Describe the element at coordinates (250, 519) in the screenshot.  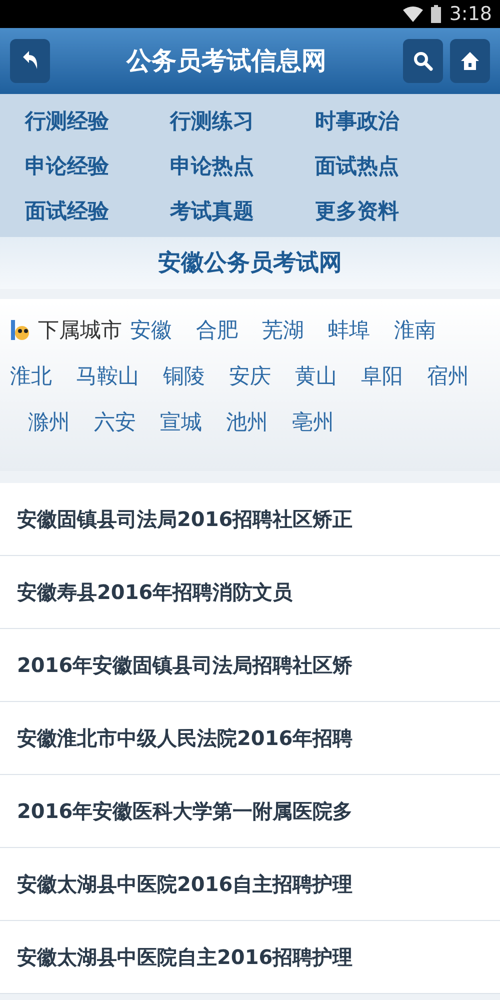
I see `article-item: 安徽固镇县司法局2016招聘社区矫正` at that location.